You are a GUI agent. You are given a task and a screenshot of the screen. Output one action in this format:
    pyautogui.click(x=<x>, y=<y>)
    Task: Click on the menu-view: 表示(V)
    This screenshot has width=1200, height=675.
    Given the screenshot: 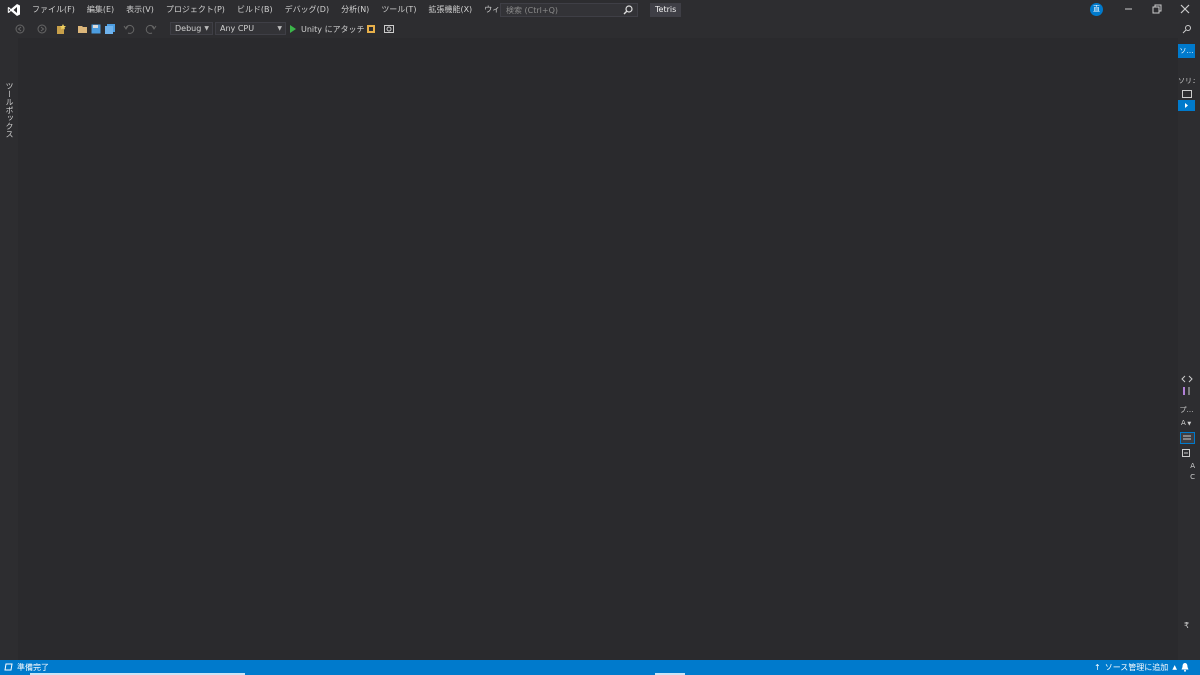 What is the action you would take?
    pyautogui.click(x=140, y=10)
    